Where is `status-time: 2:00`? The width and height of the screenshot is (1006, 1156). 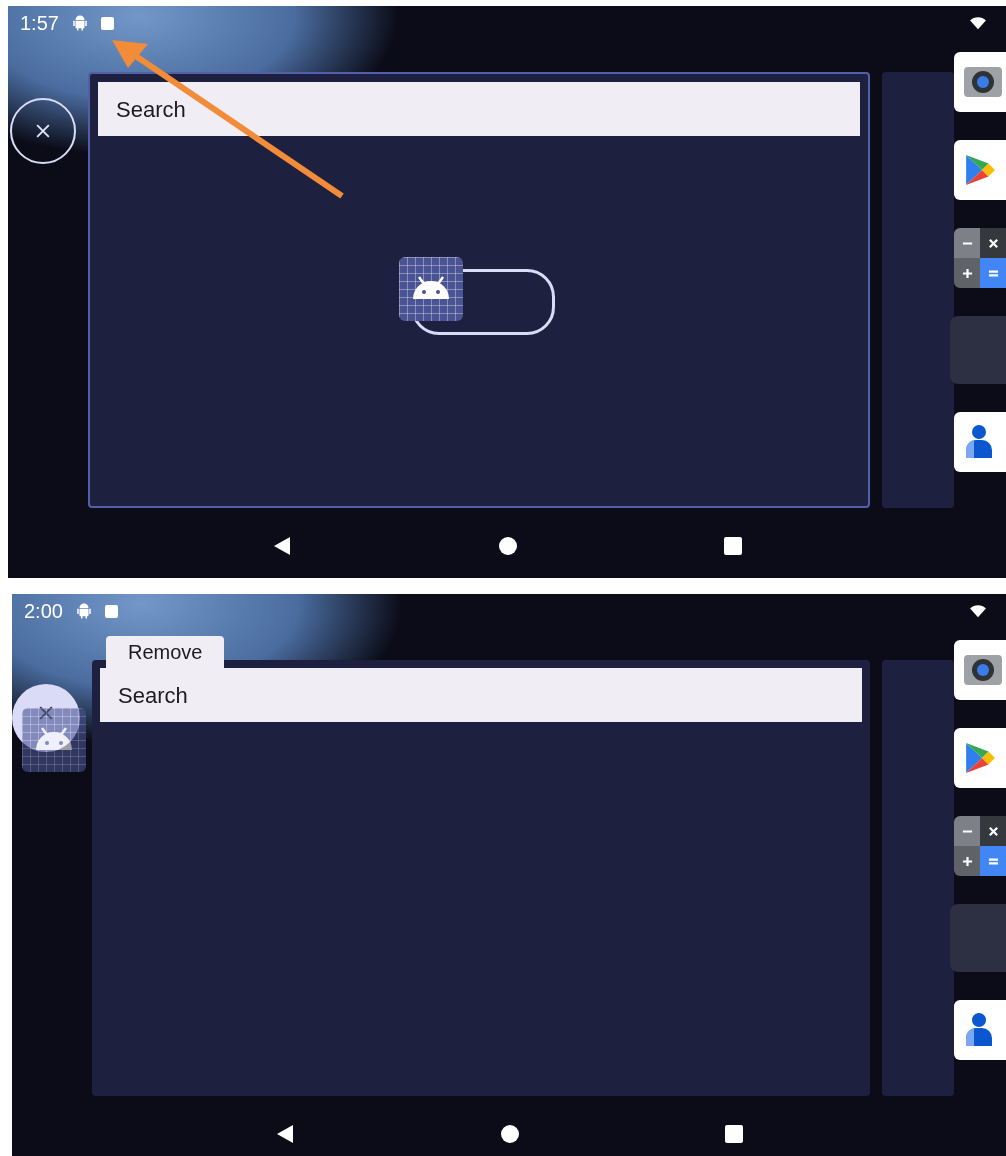
status-time: 2:00 is located at coordinates (43, 611).